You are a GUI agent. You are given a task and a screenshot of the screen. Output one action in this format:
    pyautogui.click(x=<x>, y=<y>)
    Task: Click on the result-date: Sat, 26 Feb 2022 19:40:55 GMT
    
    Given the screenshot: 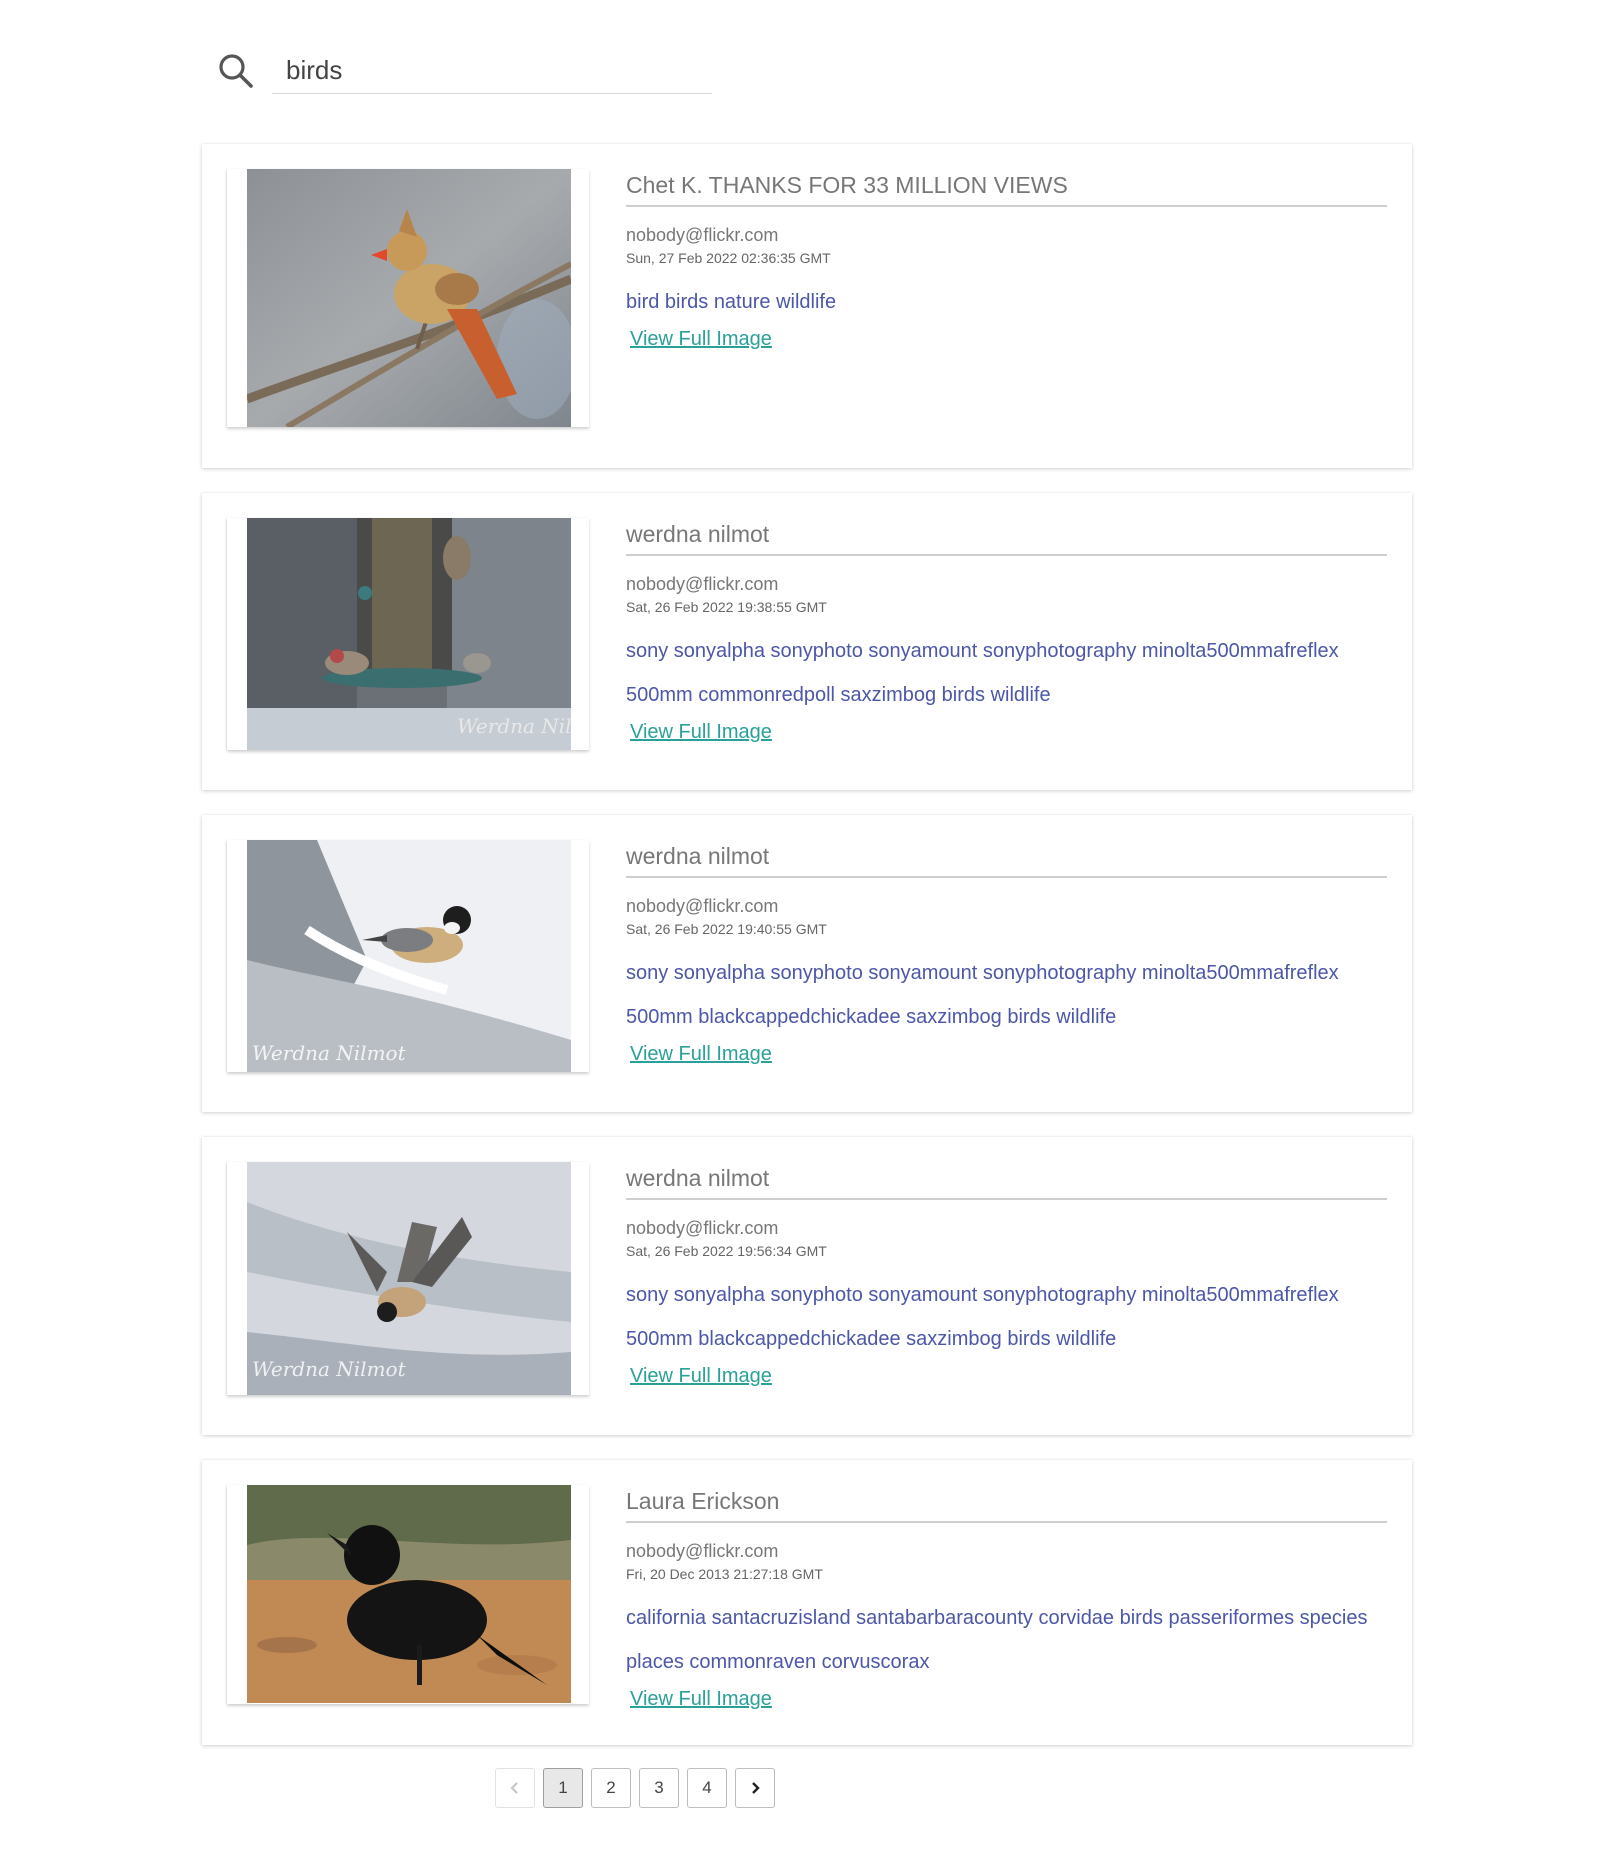 What is the action you would take?
    pyautogui.click(x=726, y=929)
    